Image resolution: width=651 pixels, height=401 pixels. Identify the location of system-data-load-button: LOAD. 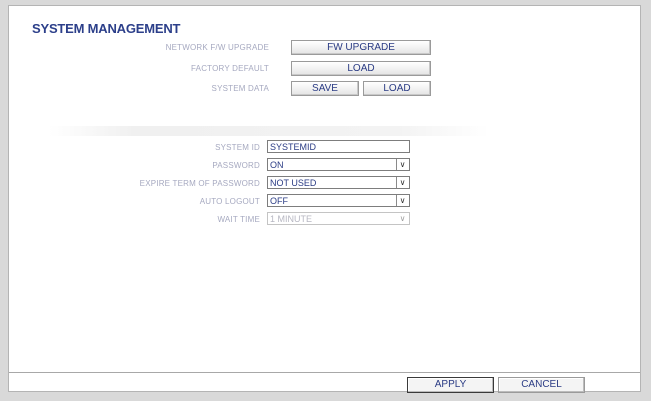
(397, 88).